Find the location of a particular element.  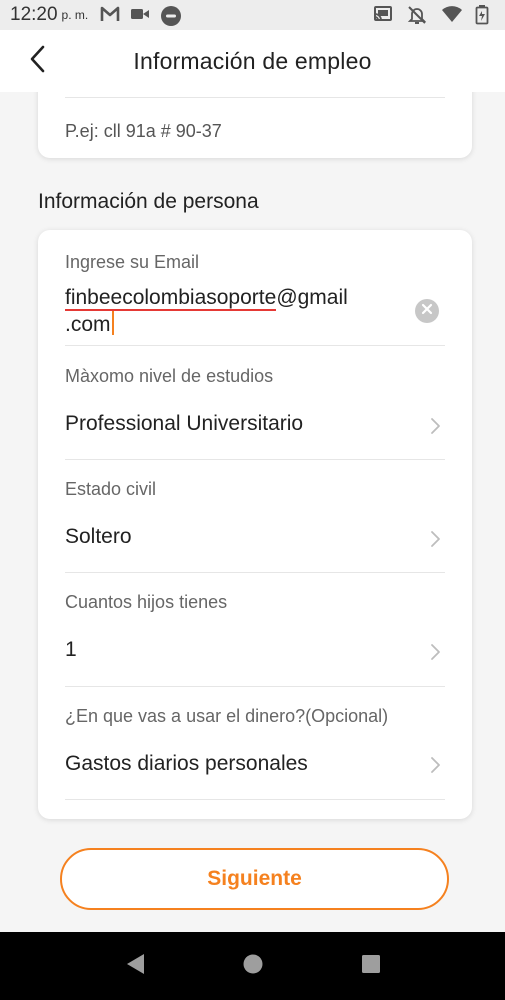

money-use-value: Gastos diarios personales is located at coordinates (186, 763).